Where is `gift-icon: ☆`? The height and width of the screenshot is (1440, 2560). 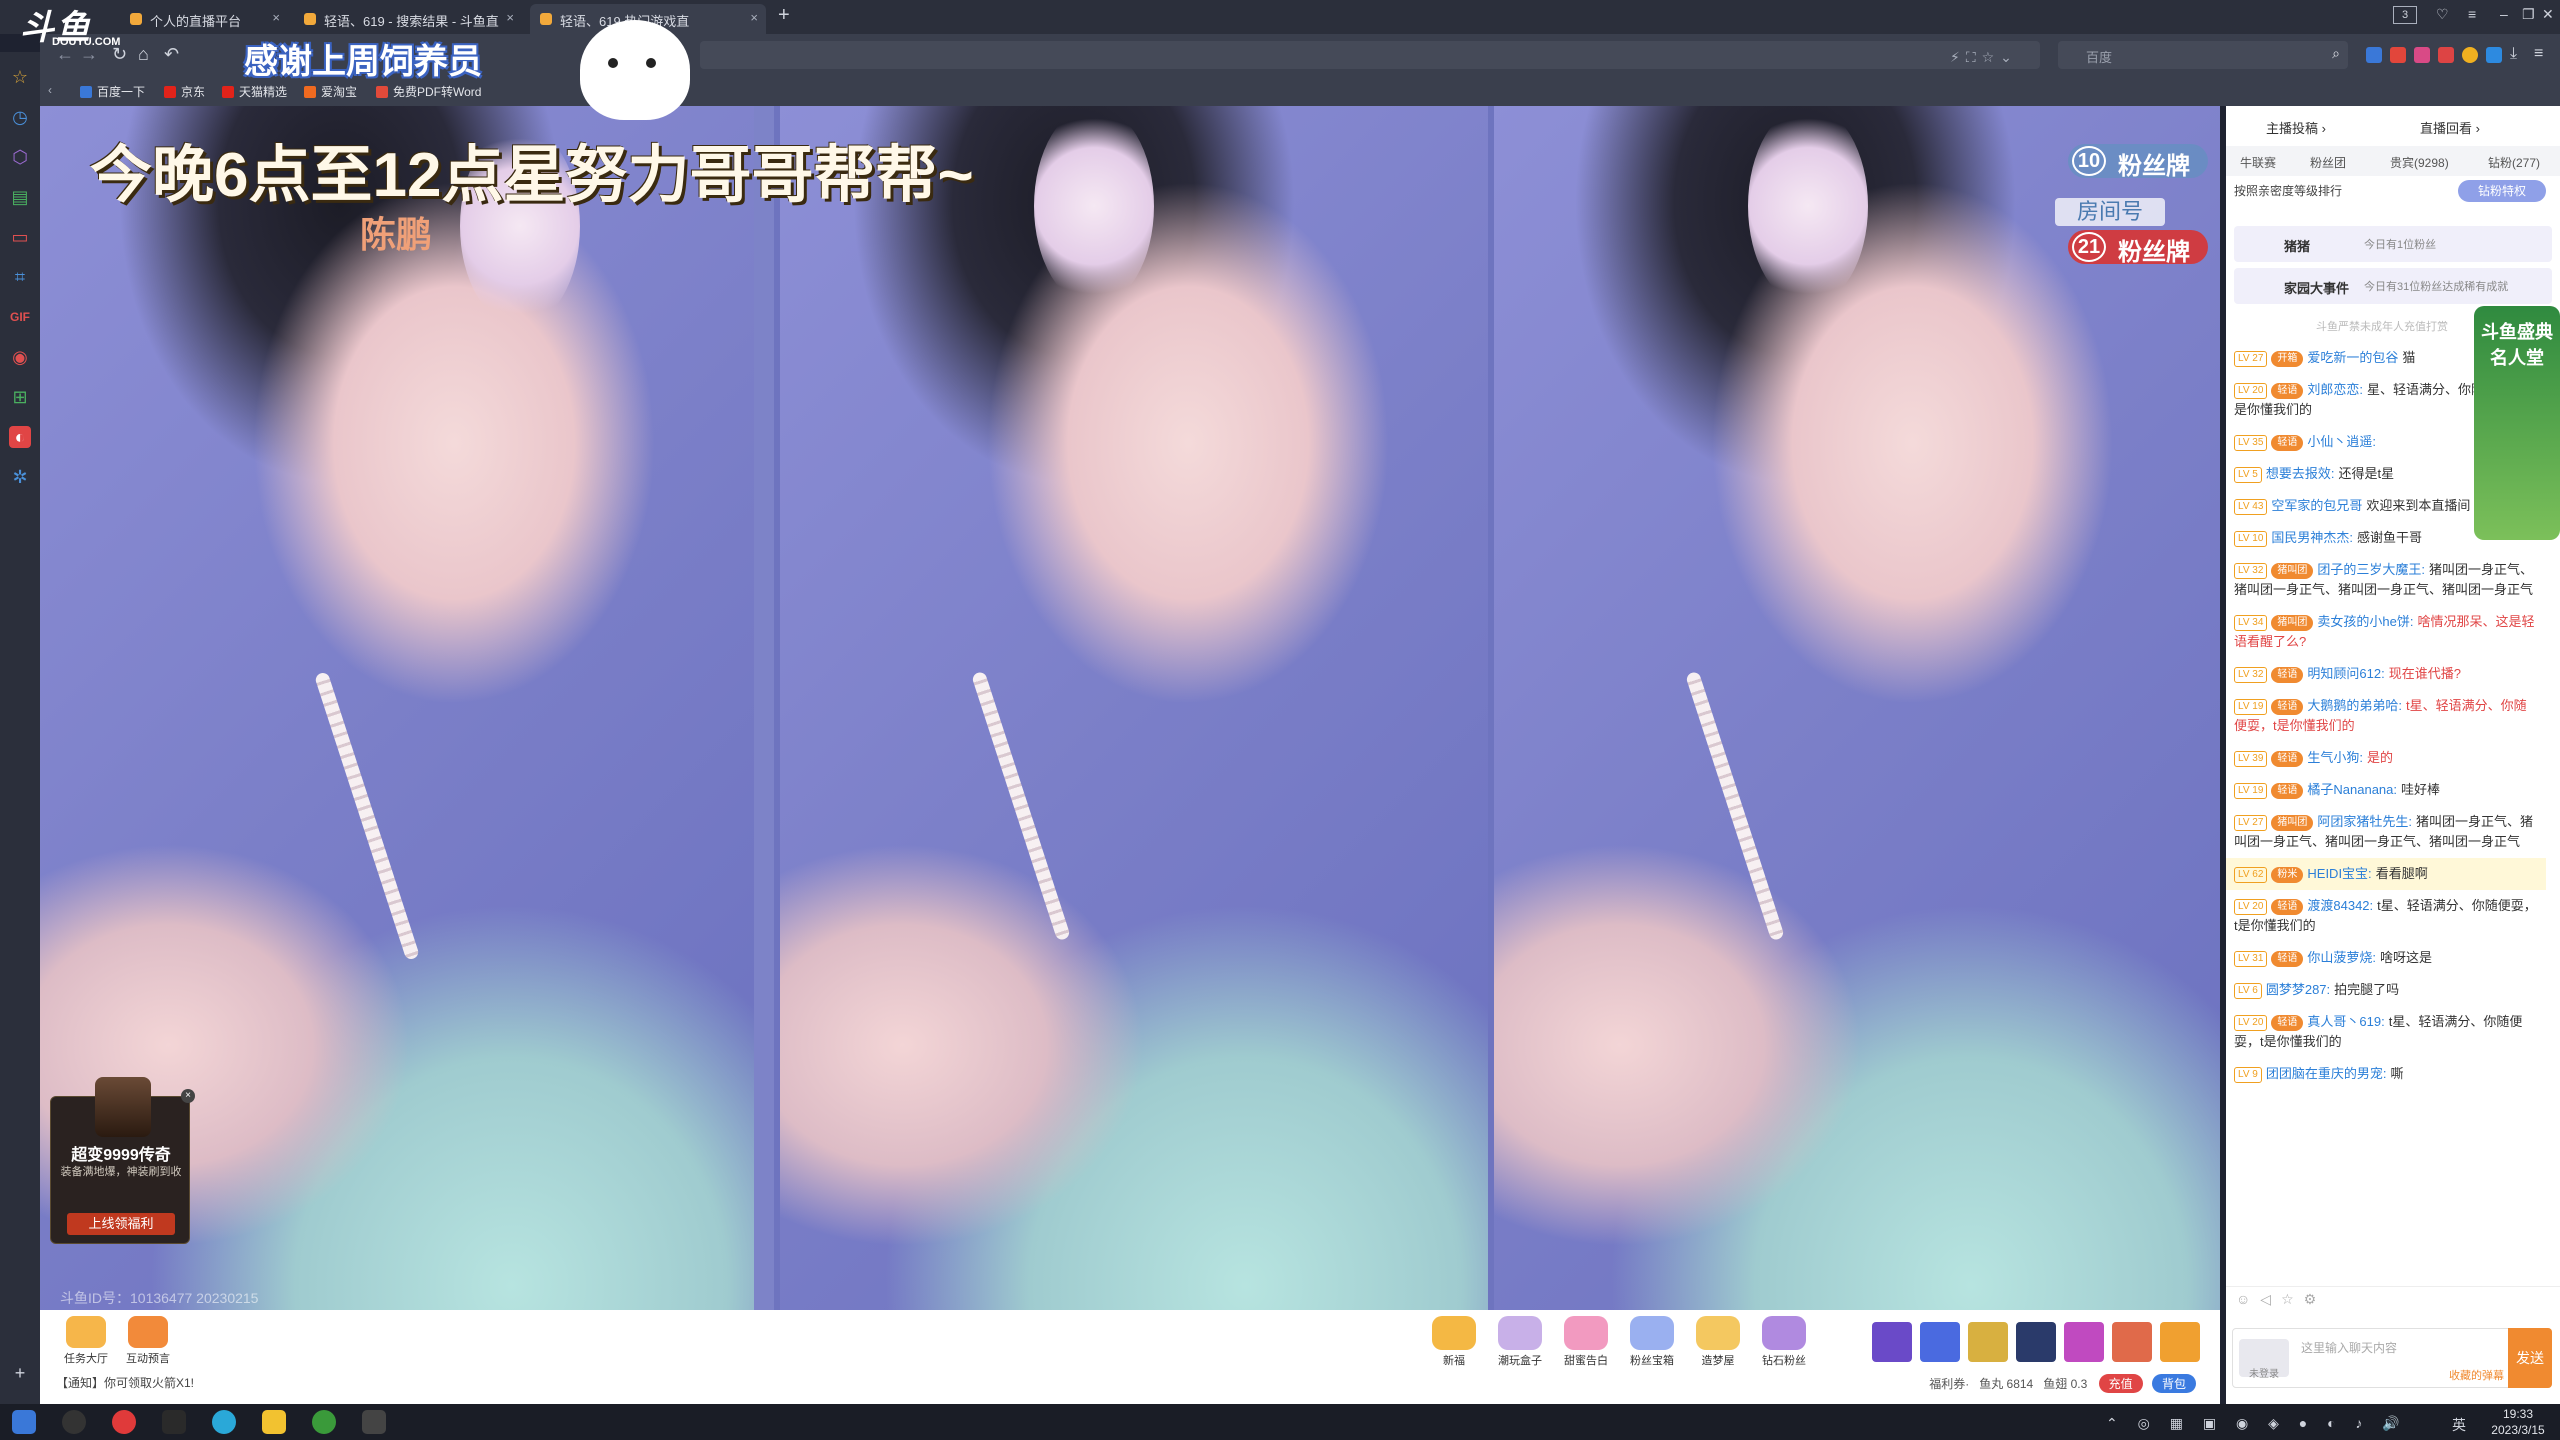 gift-icon: ☆ is located at coordinates (2292, 1299).